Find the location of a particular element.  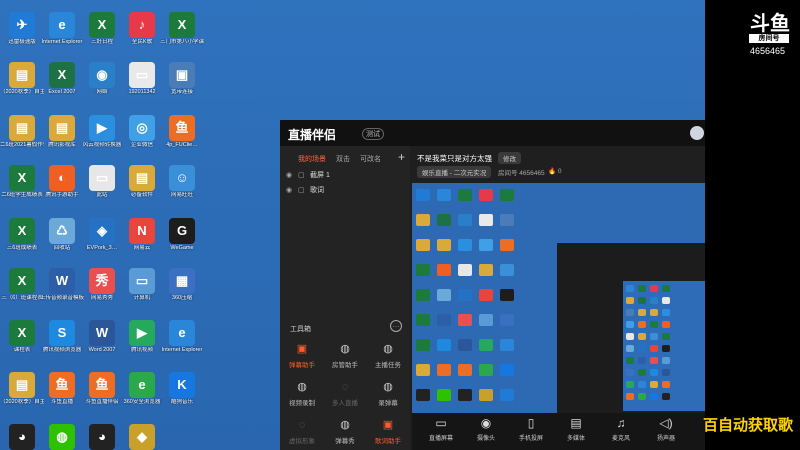

desktop-icon: ▭ 192011342 is located at coordinates (142, 78).